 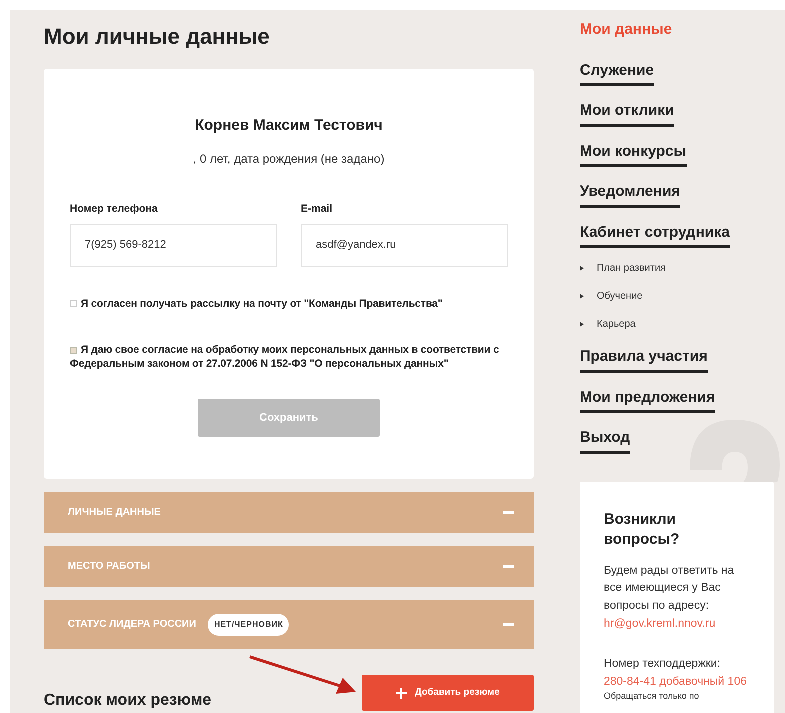 What do you see at coordinates (448, 693) in the screenshot?
I see `add-resume-button: Добавить резюме` at bounding box center [448, 693].